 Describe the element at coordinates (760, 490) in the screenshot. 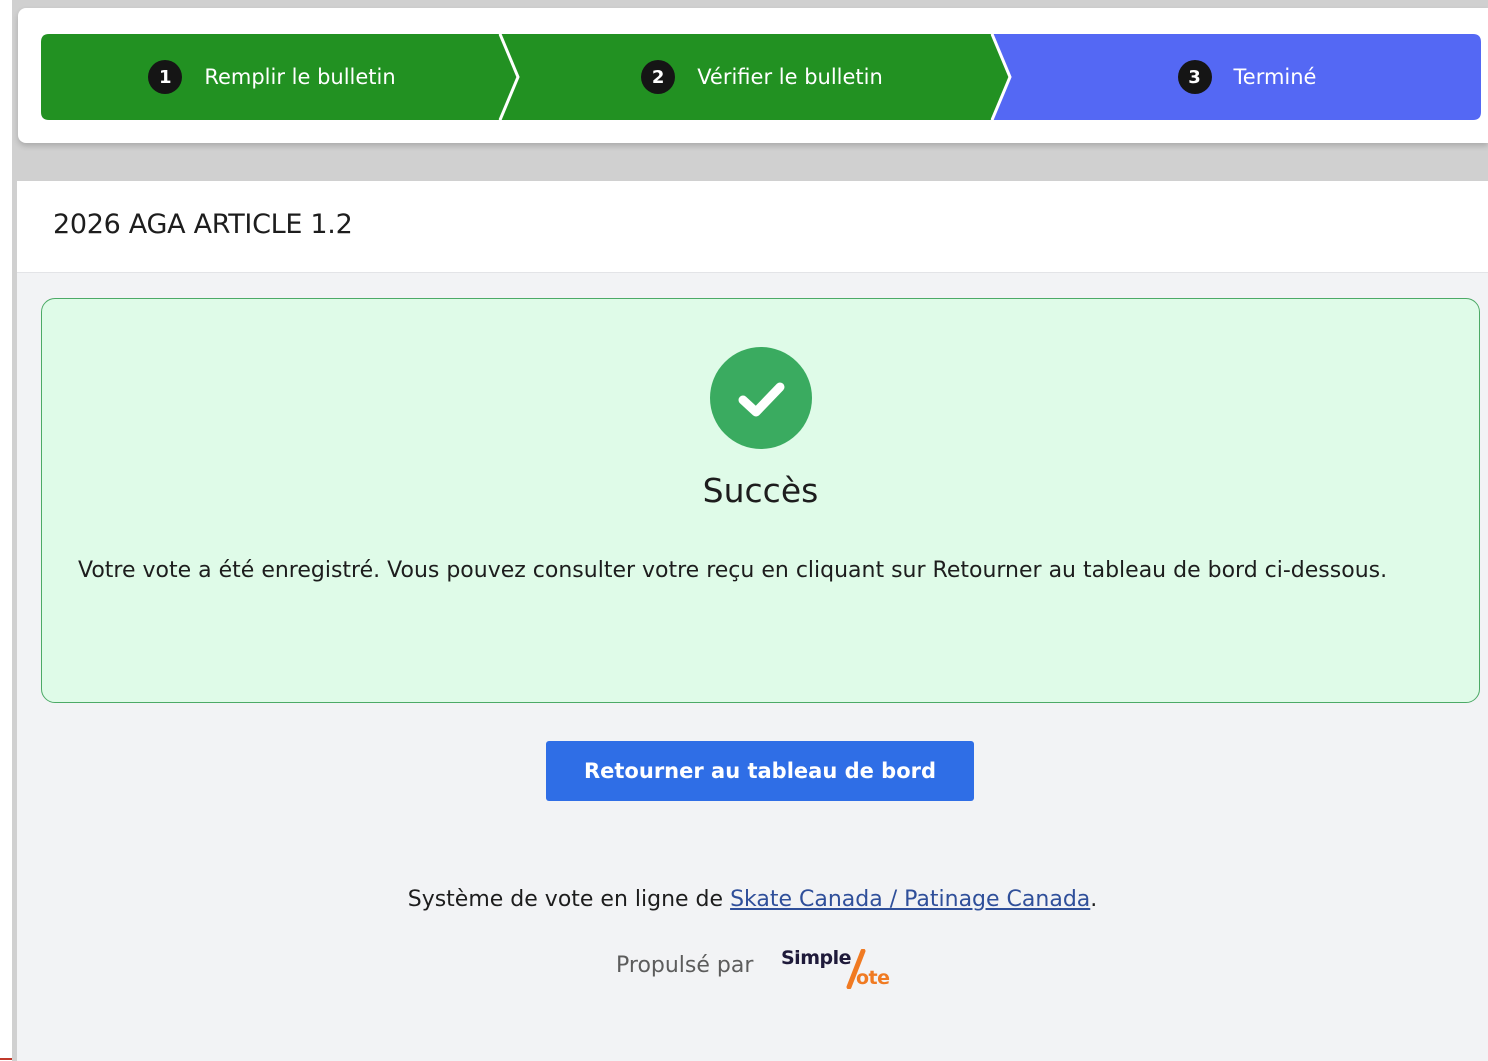

I see `success-title: Succès` at that location.